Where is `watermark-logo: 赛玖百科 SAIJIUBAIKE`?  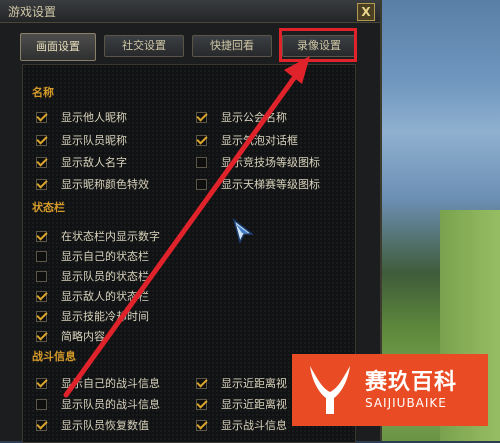
watermark-logo: 赛玖百科 SAIJIUBAIKE is located at coordinates (390, 390).